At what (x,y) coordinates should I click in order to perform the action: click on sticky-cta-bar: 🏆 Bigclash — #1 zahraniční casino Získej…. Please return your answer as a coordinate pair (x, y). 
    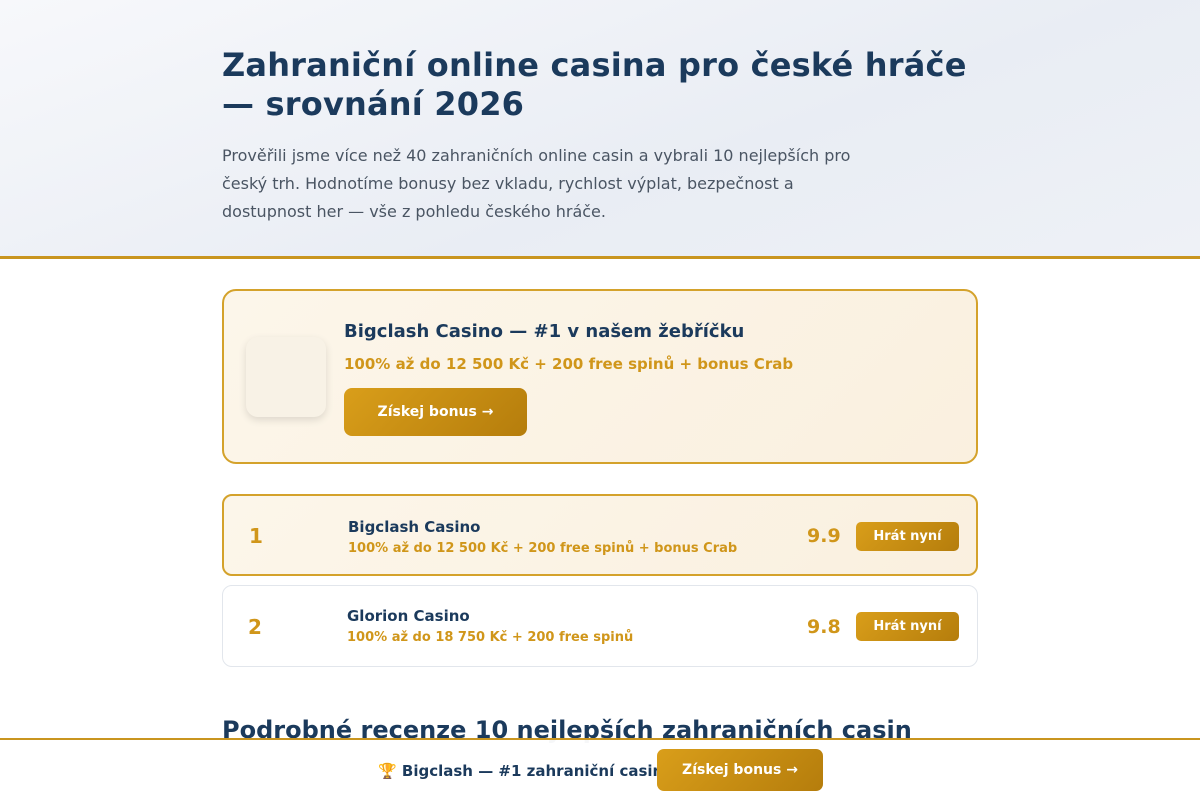
    Looking at the image, I should click on (600, 769).